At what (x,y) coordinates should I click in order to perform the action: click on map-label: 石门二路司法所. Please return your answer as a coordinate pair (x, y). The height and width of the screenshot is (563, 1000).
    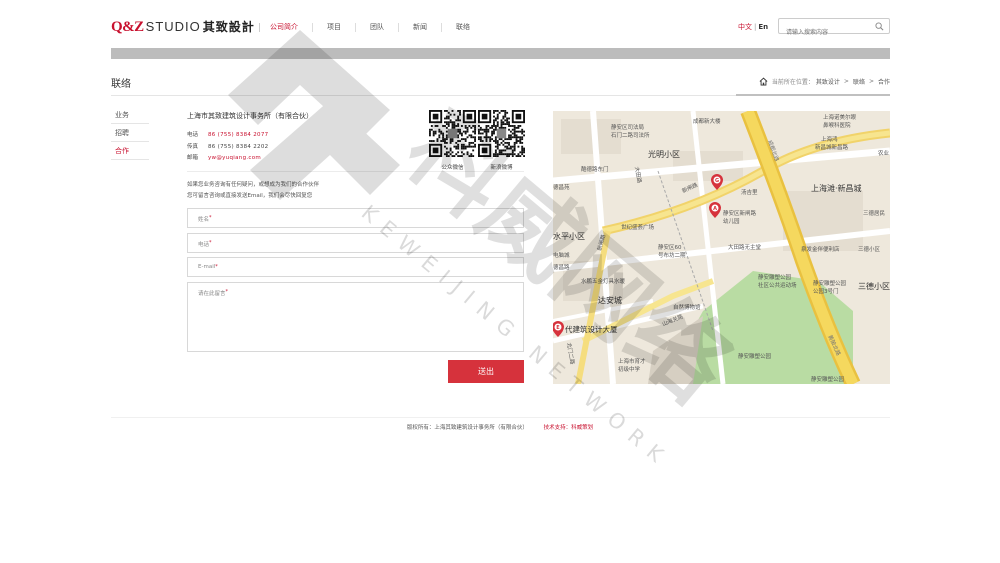
    Looking at the image, I should click on (630, 135).